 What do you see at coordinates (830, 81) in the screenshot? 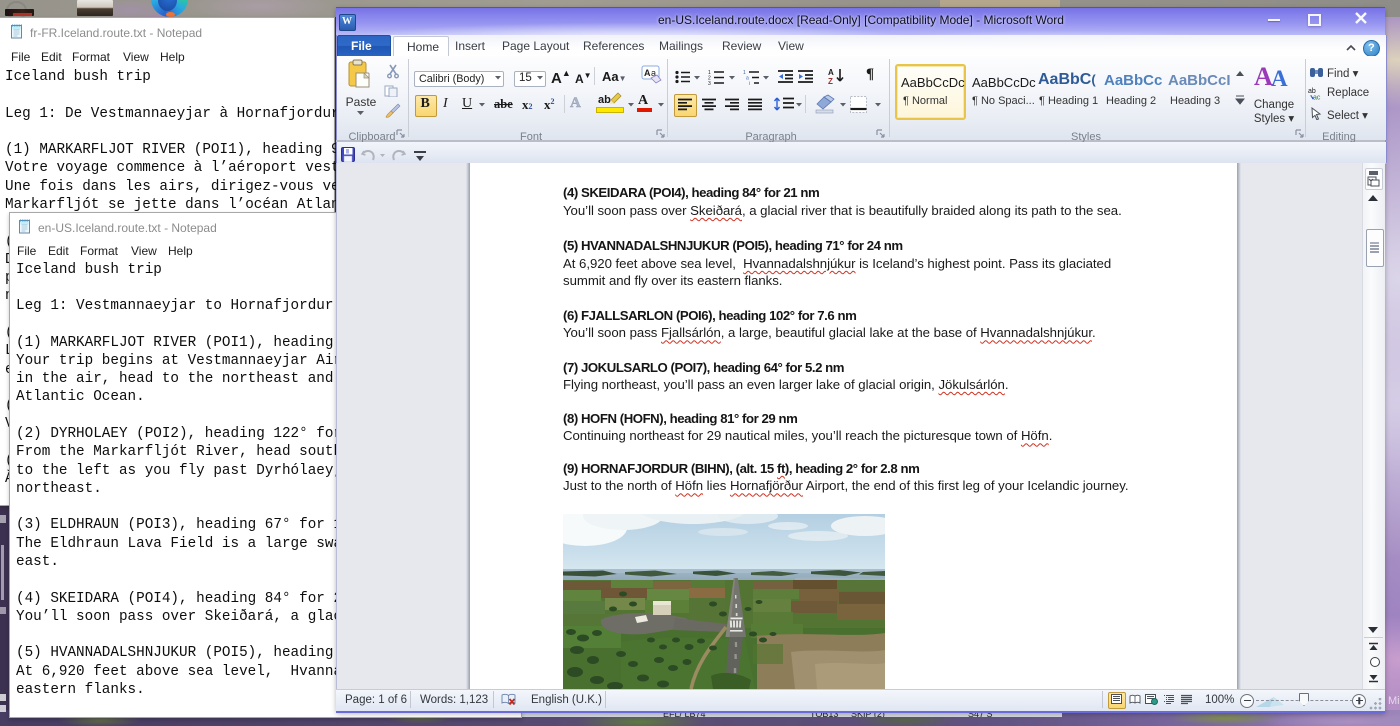
I see `svg-text: Z` at bounding box center [830, 81].